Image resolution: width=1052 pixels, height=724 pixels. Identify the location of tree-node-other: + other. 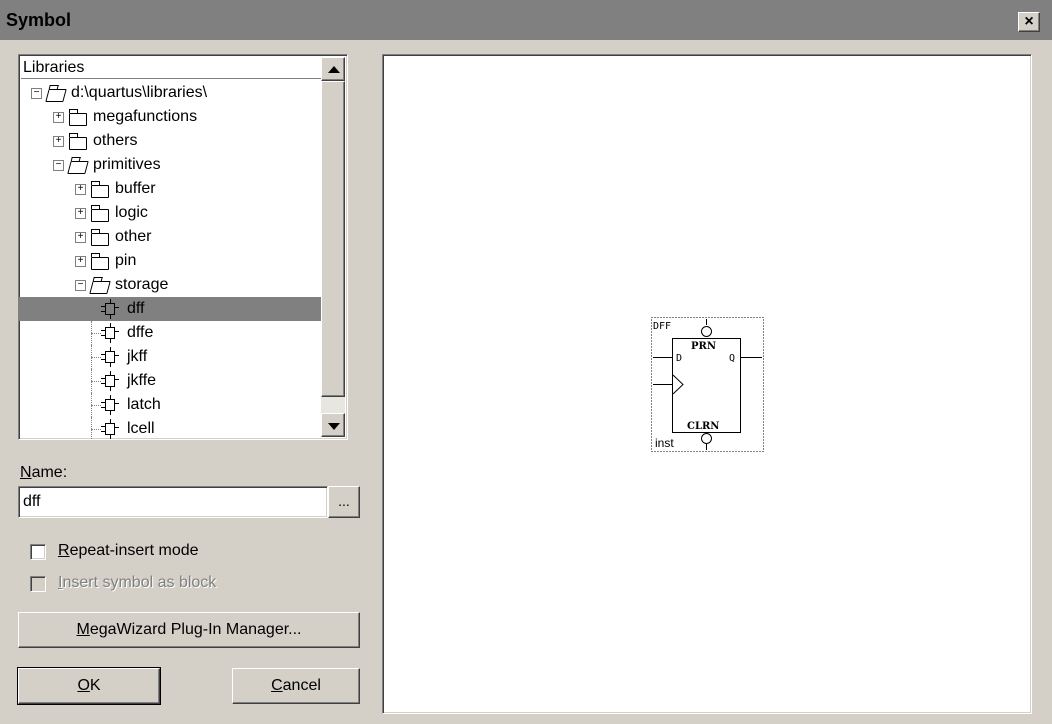
(169, 237).